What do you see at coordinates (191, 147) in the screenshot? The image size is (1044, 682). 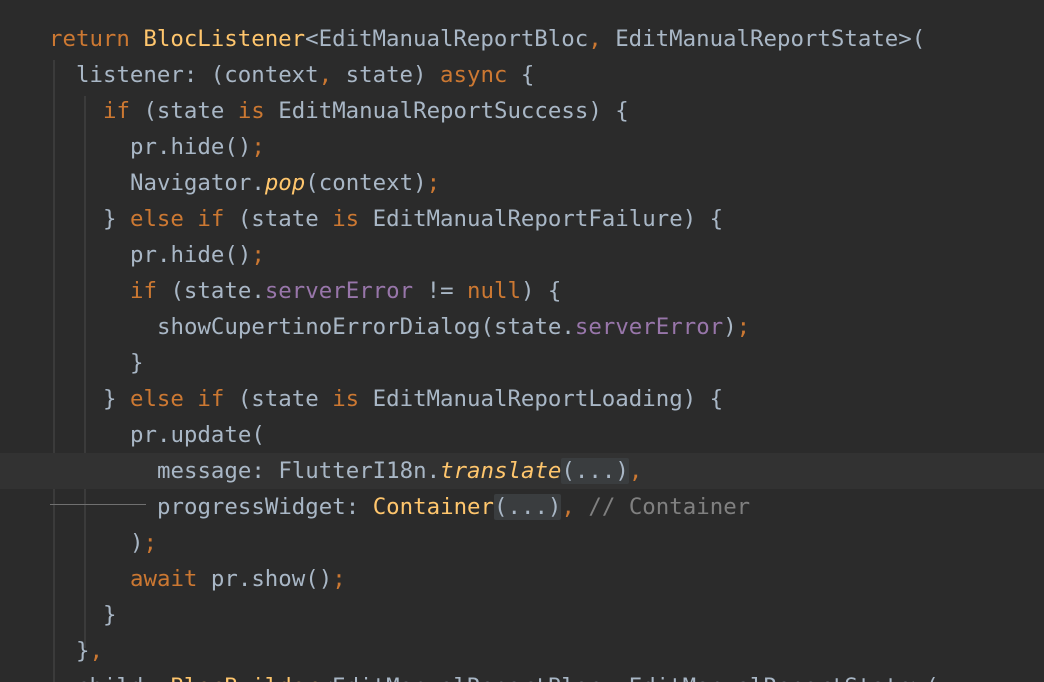 I see `code-token: pr.hide()` at bounding box center [191, 147].